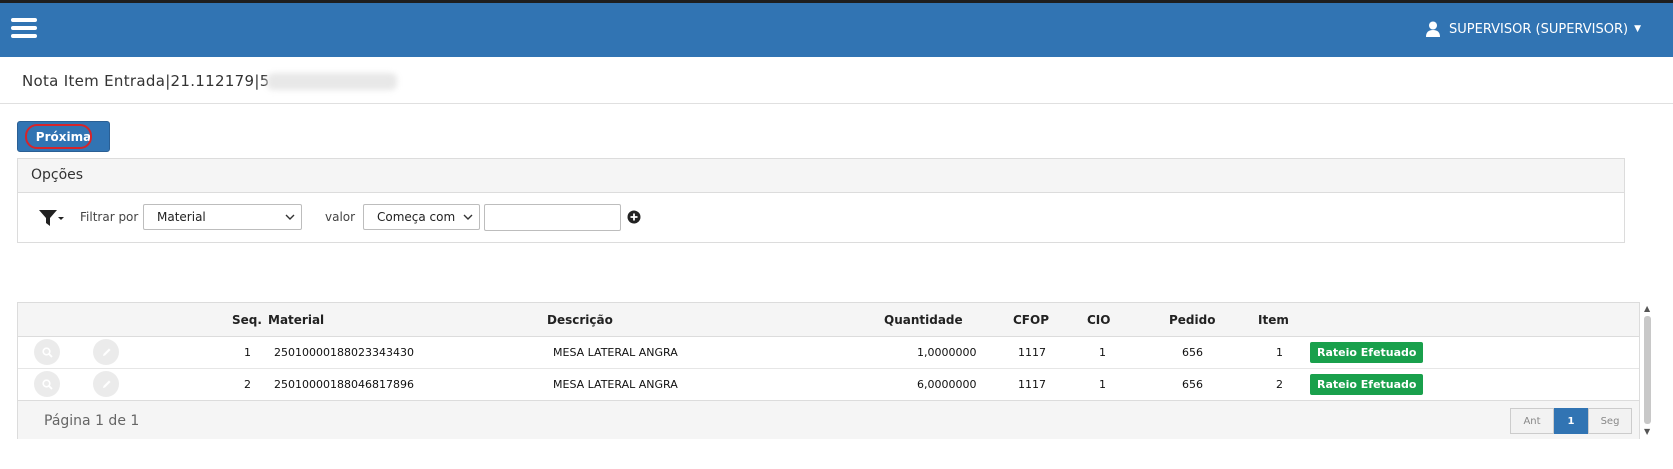  Describe the element at coordinates (836, 103) in the screenshot. I see `divider` at that location.